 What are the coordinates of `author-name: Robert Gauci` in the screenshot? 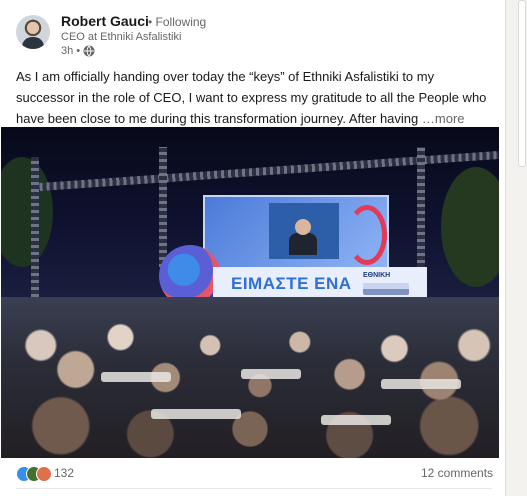 It's located at (105, 21).